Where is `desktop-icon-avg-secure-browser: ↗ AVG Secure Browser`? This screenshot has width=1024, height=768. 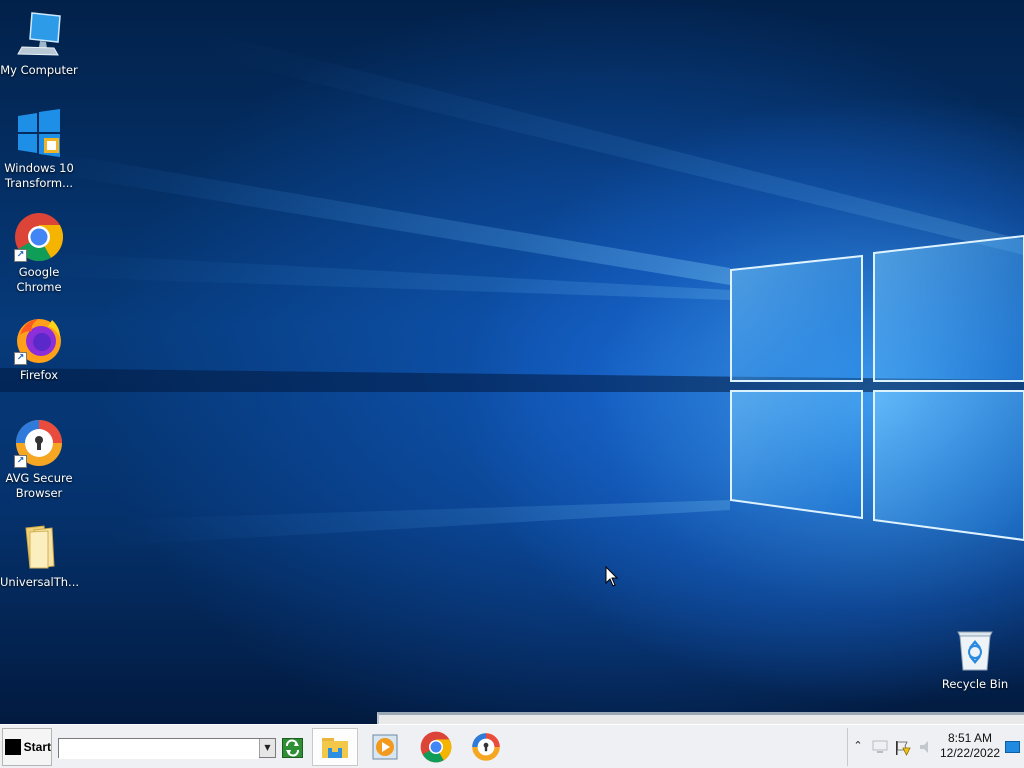 desktop-icon-avg-secure-browser: ↗ AVG Secure Browser is located at coordinates (39, 459).